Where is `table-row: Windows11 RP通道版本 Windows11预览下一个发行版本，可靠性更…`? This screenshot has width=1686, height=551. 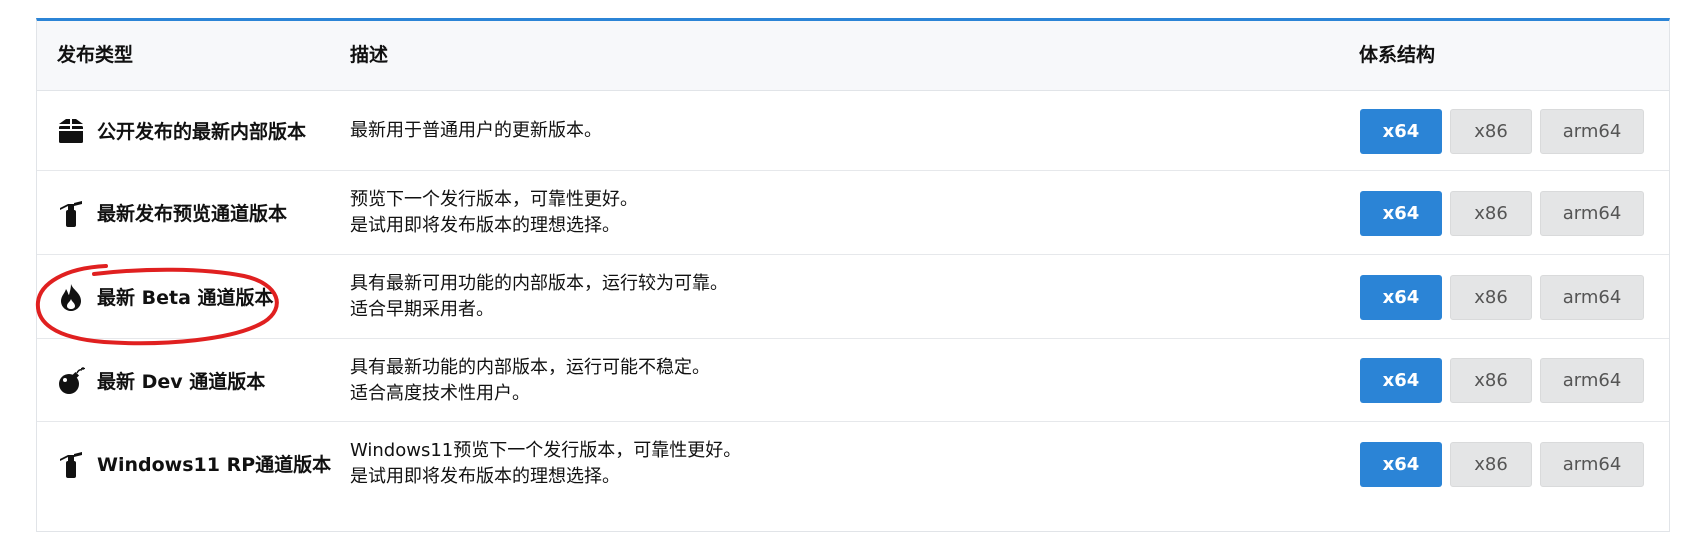 table-row: Windows11 RP通道版本 Windows11预览下一个发行版本，可靠性更… is located at coordinates (853, 464).